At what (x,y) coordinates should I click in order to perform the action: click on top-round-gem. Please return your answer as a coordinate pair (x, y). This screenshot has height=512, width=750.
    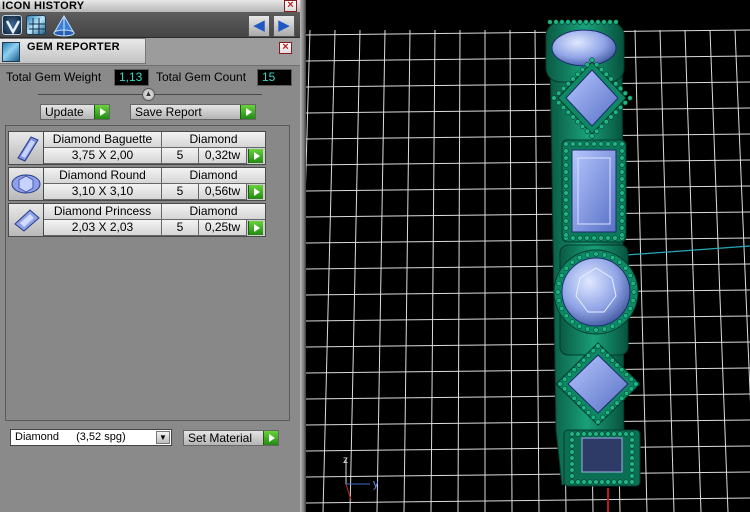
    Looking at the image, I should click on (584, 48).